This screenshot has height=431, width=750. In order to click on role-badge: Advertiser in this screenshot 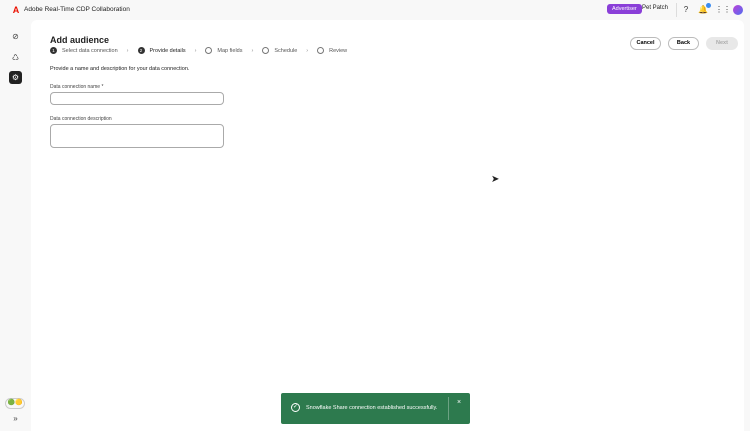, I will do `click(624, 9)`.